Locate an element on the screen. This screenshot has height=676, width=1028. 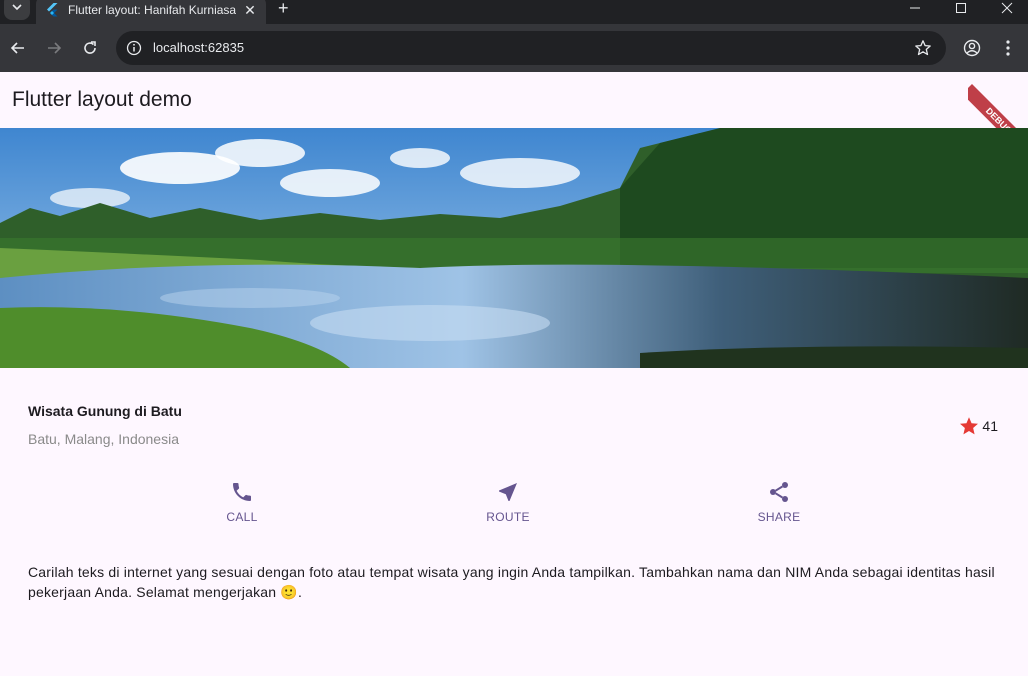
maximize-button is located at coordinates (961, 8).